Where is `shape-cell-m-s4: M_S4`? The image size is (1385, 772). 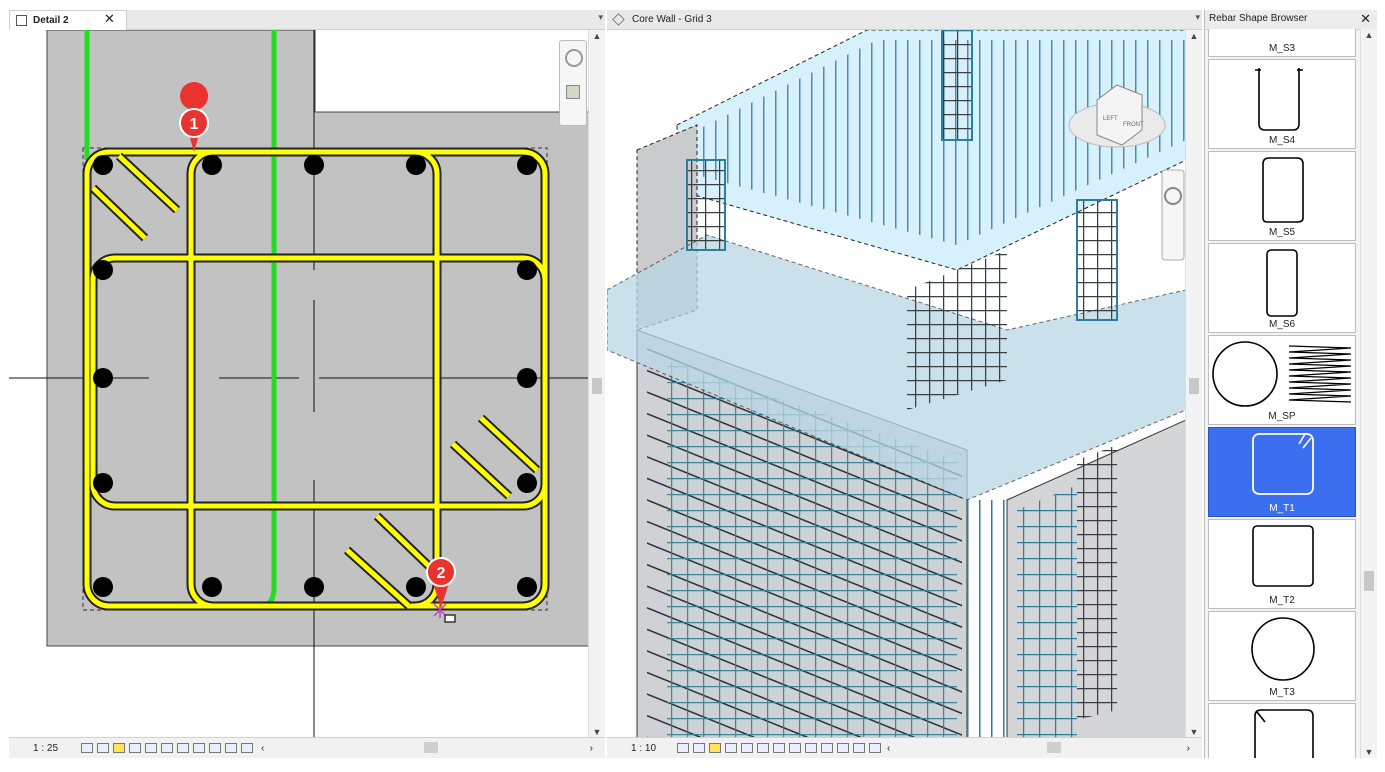
shape-cell-m-s4: M_S4 is located at coordinates (1282, 104).